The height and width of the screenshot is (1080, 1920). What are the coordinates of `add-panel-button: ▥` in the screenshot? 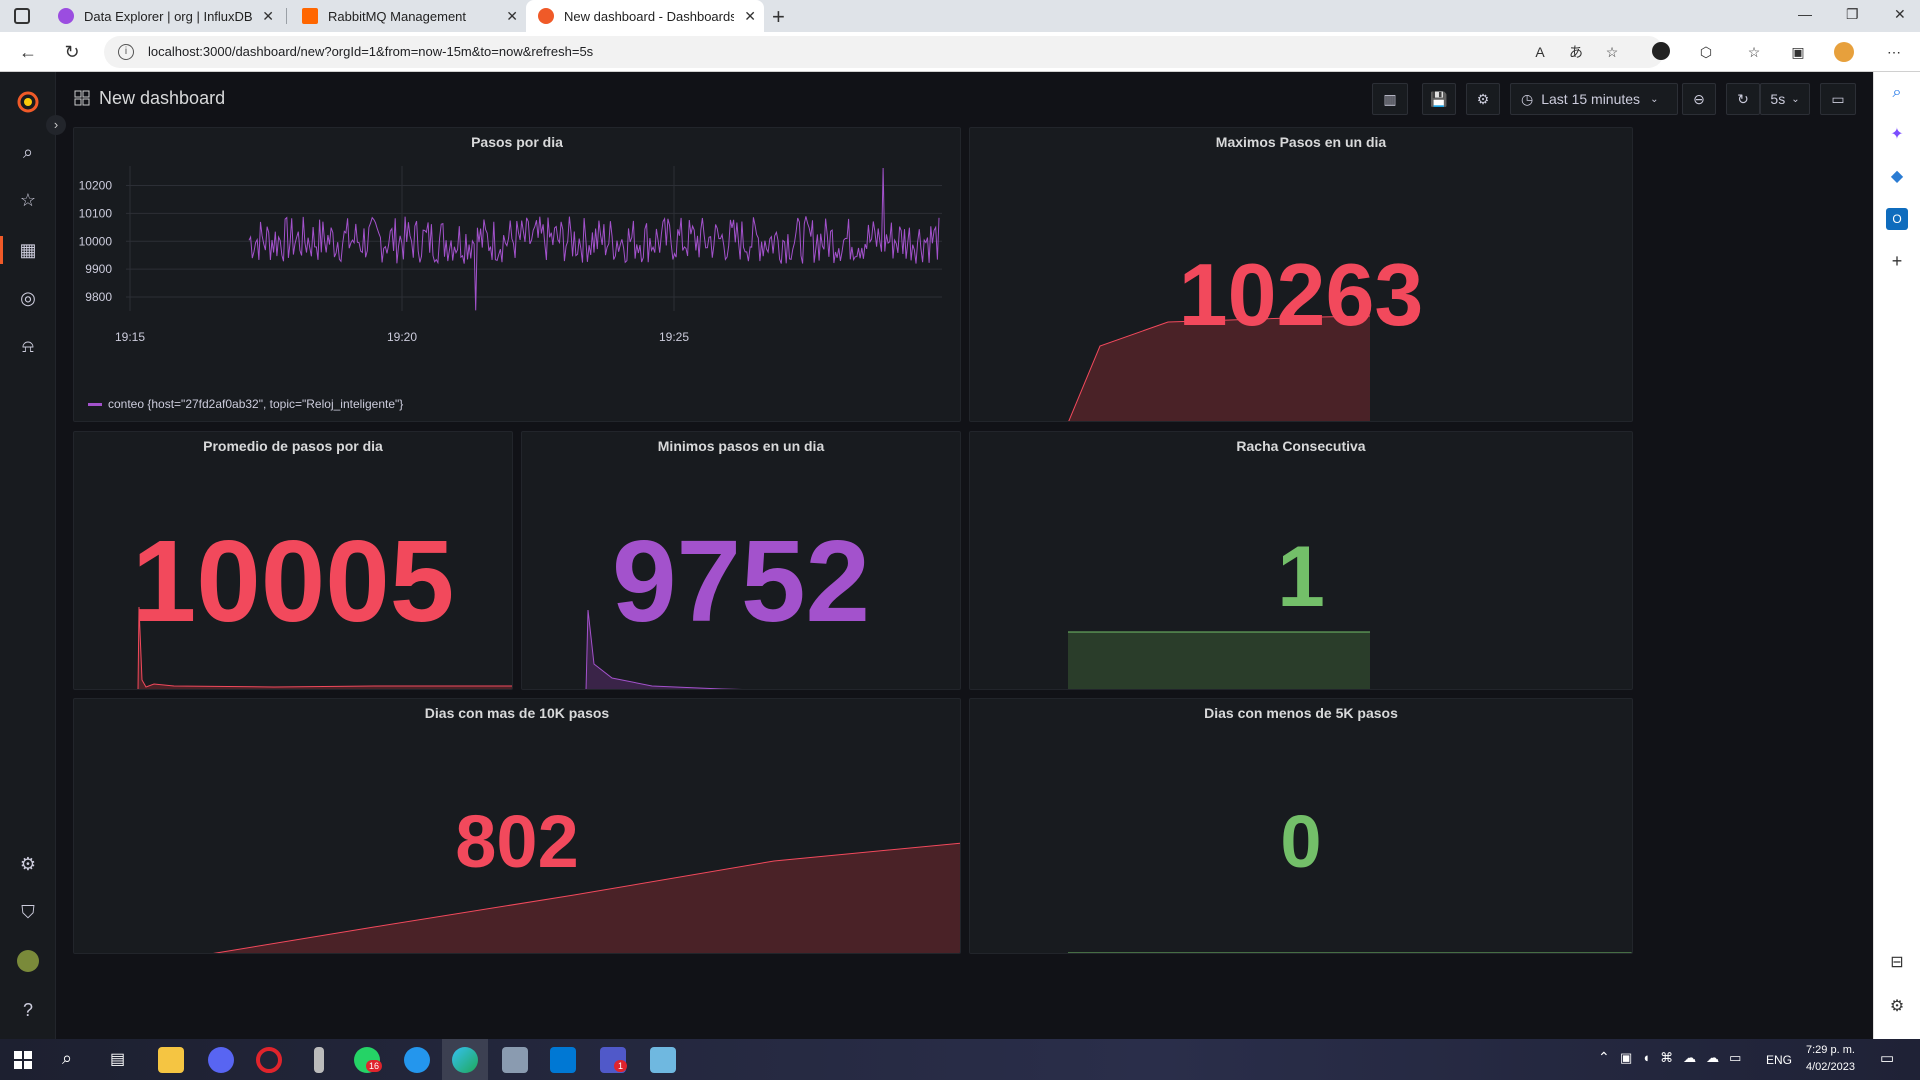 It's located at (1390, 99).